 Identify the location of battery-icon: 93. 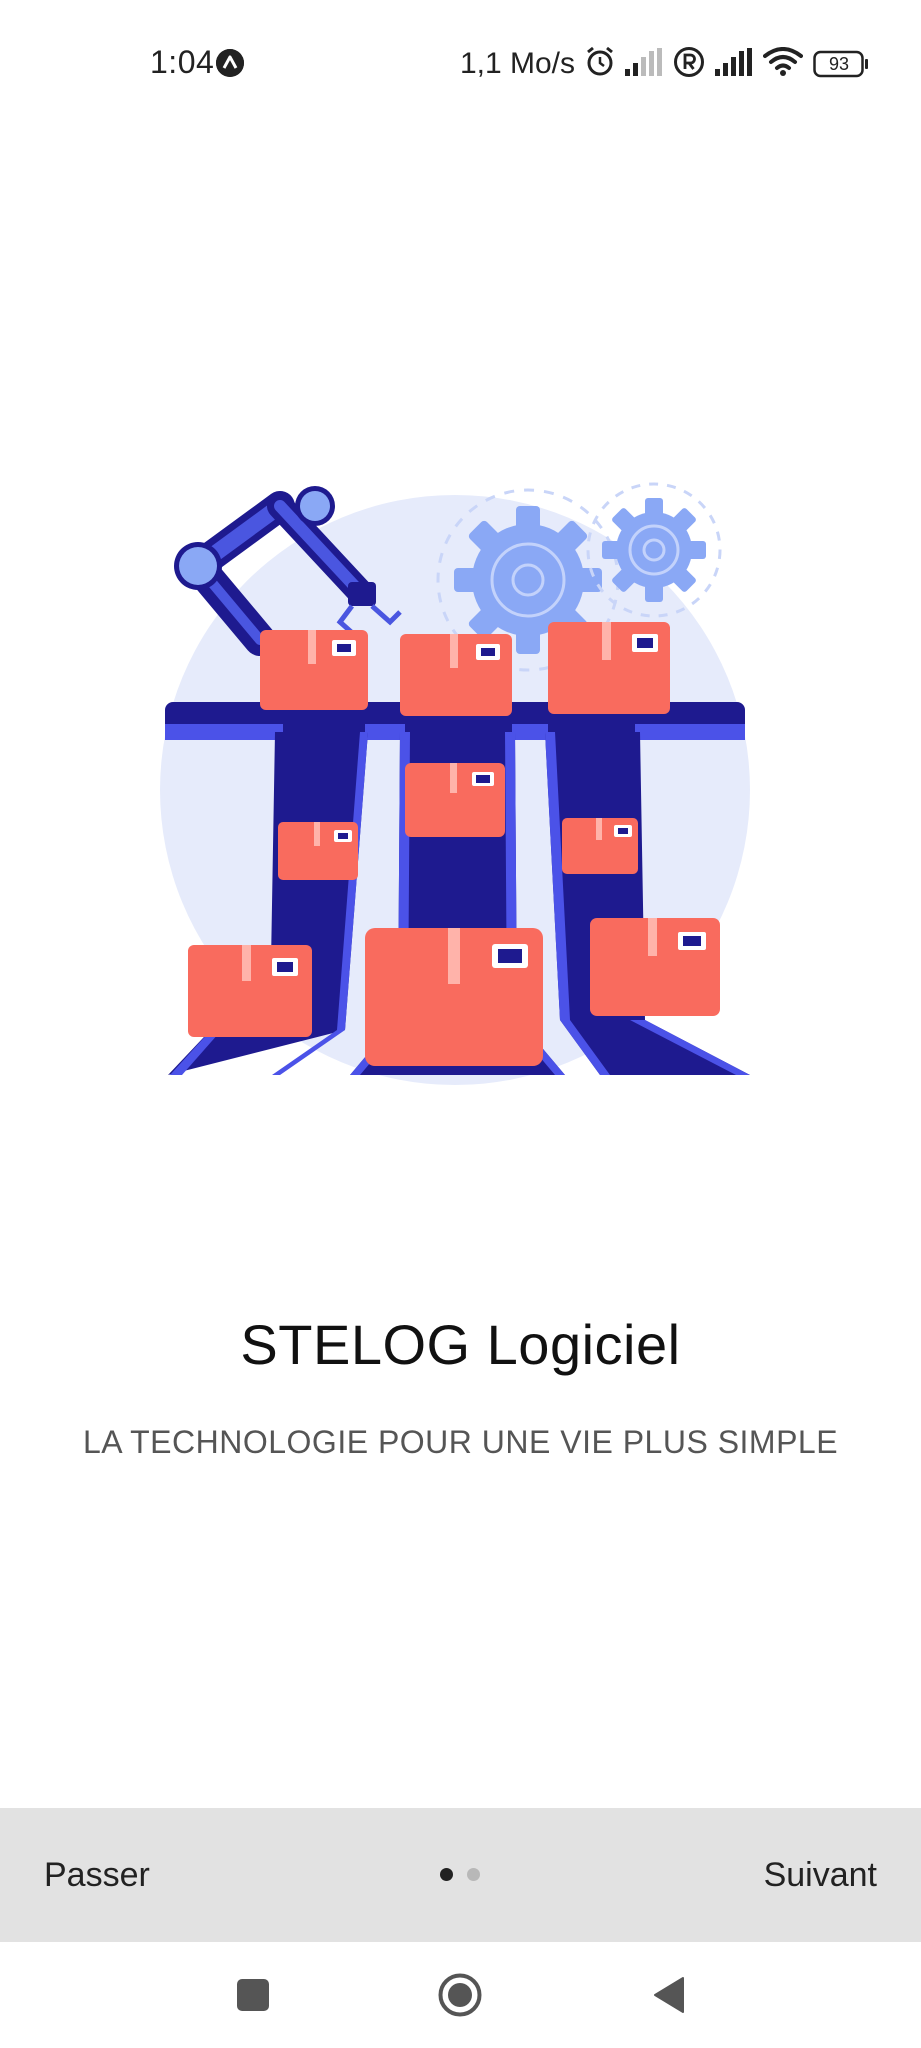
(841, 64).